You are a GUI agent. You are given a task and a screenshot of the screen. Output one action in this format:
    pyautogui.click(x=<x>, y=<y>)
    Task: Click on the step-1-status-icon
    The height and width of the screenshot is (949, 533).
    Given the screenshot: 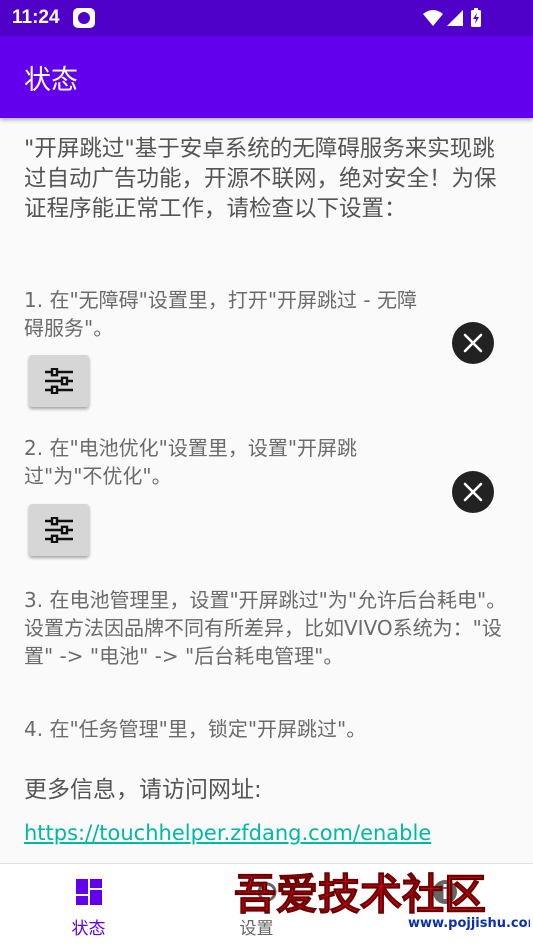 What is the action you would take?
    pyautogui.click(x=473, y=343)
    